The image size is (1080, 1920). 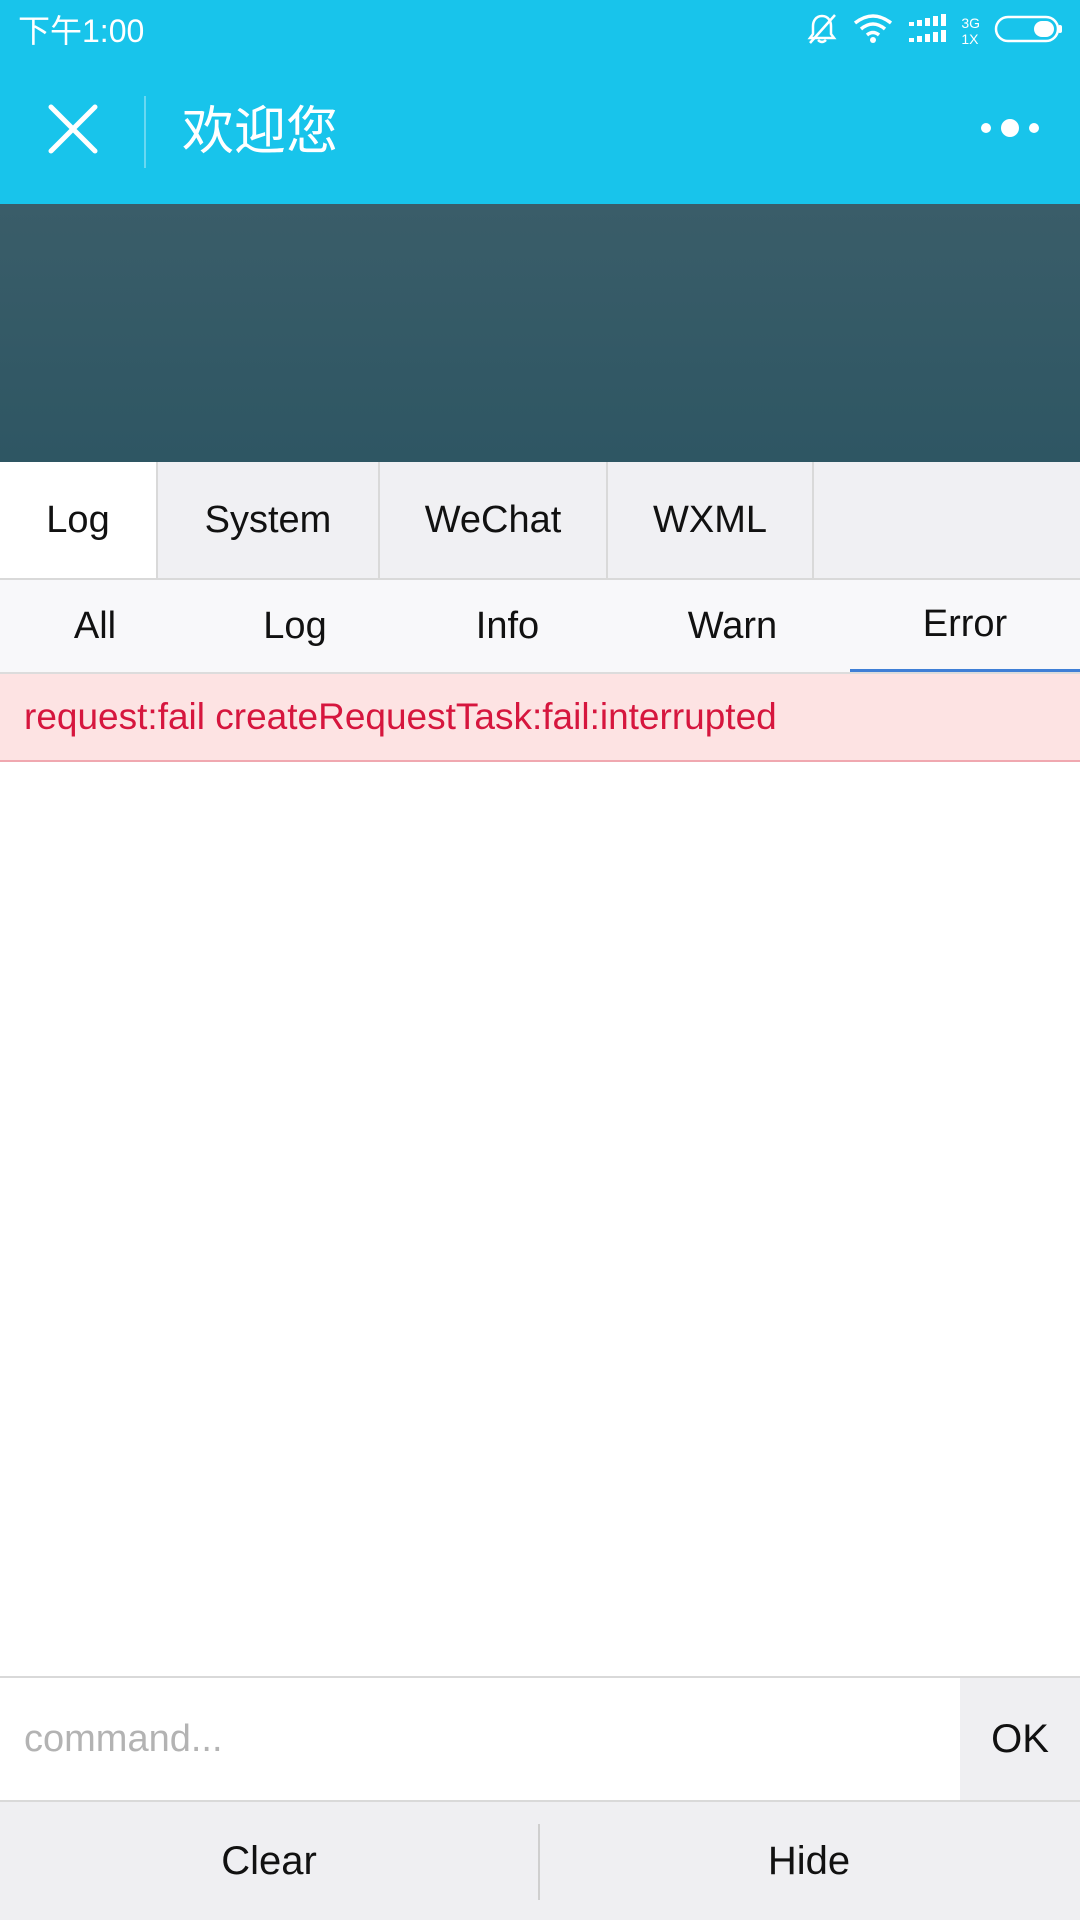 I want to click on title-bar: 欢迎您, so click(x=540, y=133).